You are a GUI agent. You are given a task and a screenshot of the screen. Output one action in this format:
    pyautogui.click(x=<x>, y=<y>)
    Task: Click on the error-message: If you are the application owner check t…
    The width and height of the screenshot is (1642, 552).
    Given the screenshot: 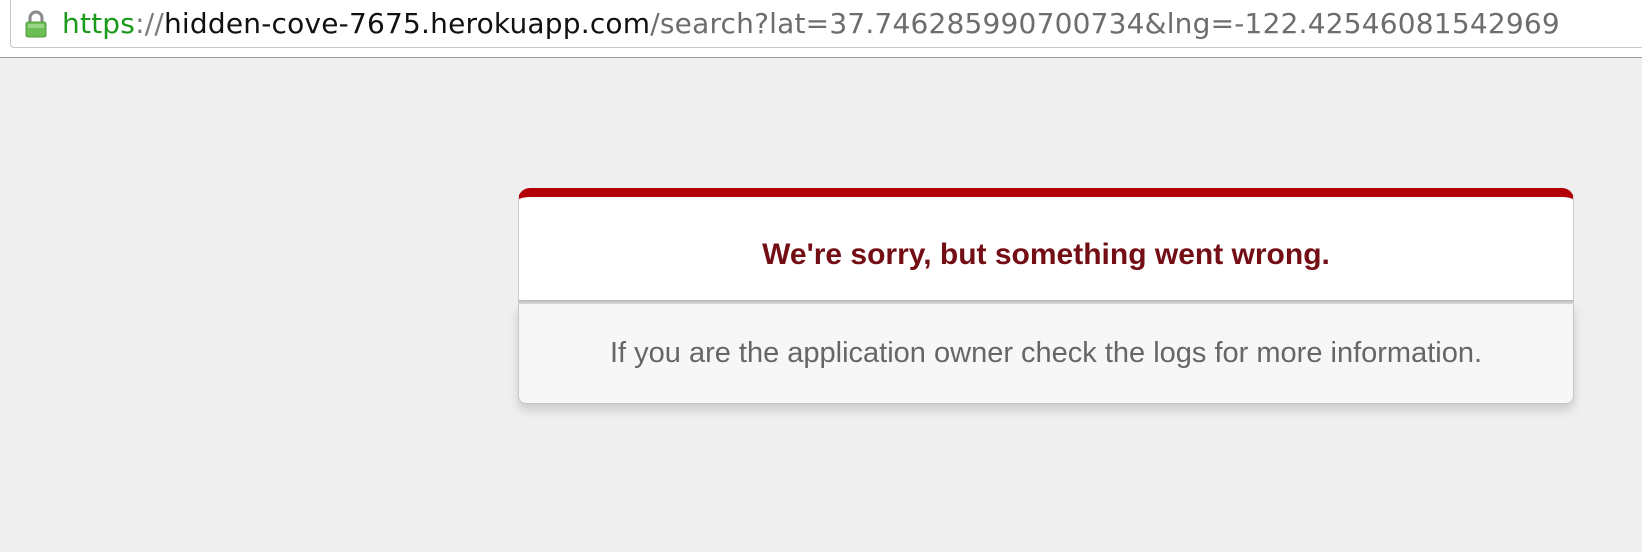 What is the action you would take?
    pyautogui.click(x=1046, y=353)
    